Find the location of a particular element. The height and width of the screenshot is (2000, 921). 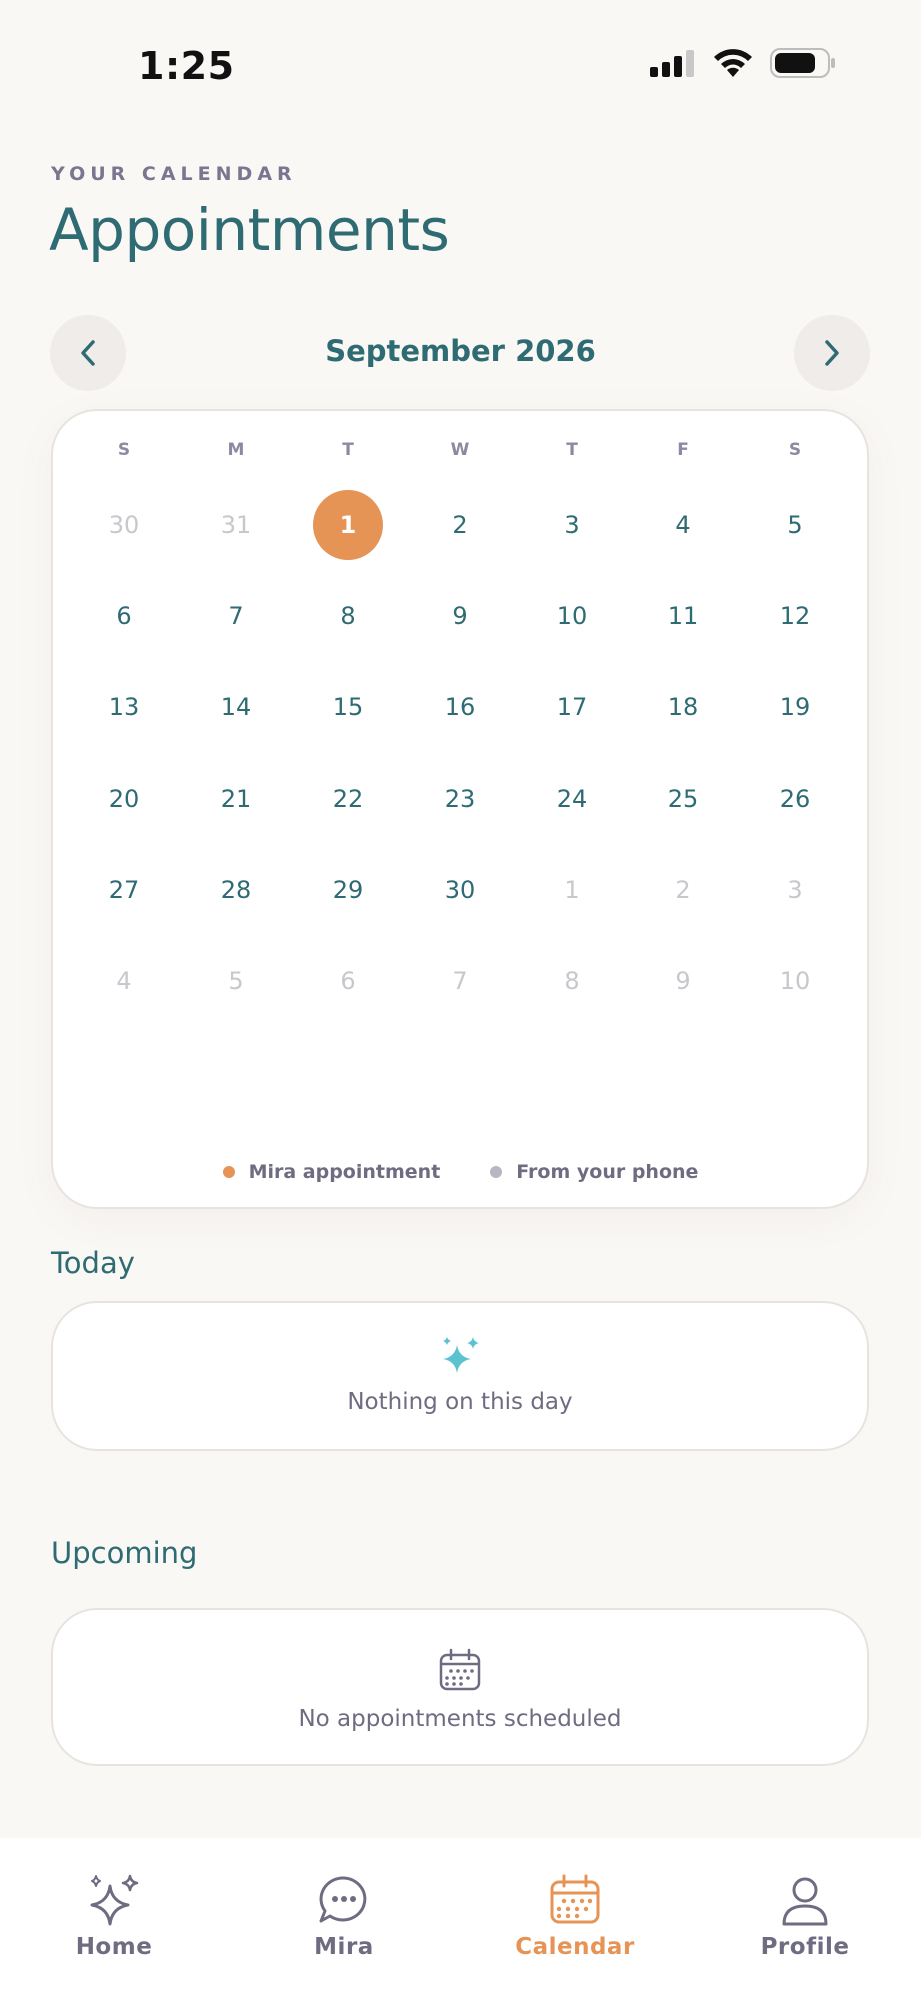

tab-calendar: Calendar is located at coordinates (575, 1916).